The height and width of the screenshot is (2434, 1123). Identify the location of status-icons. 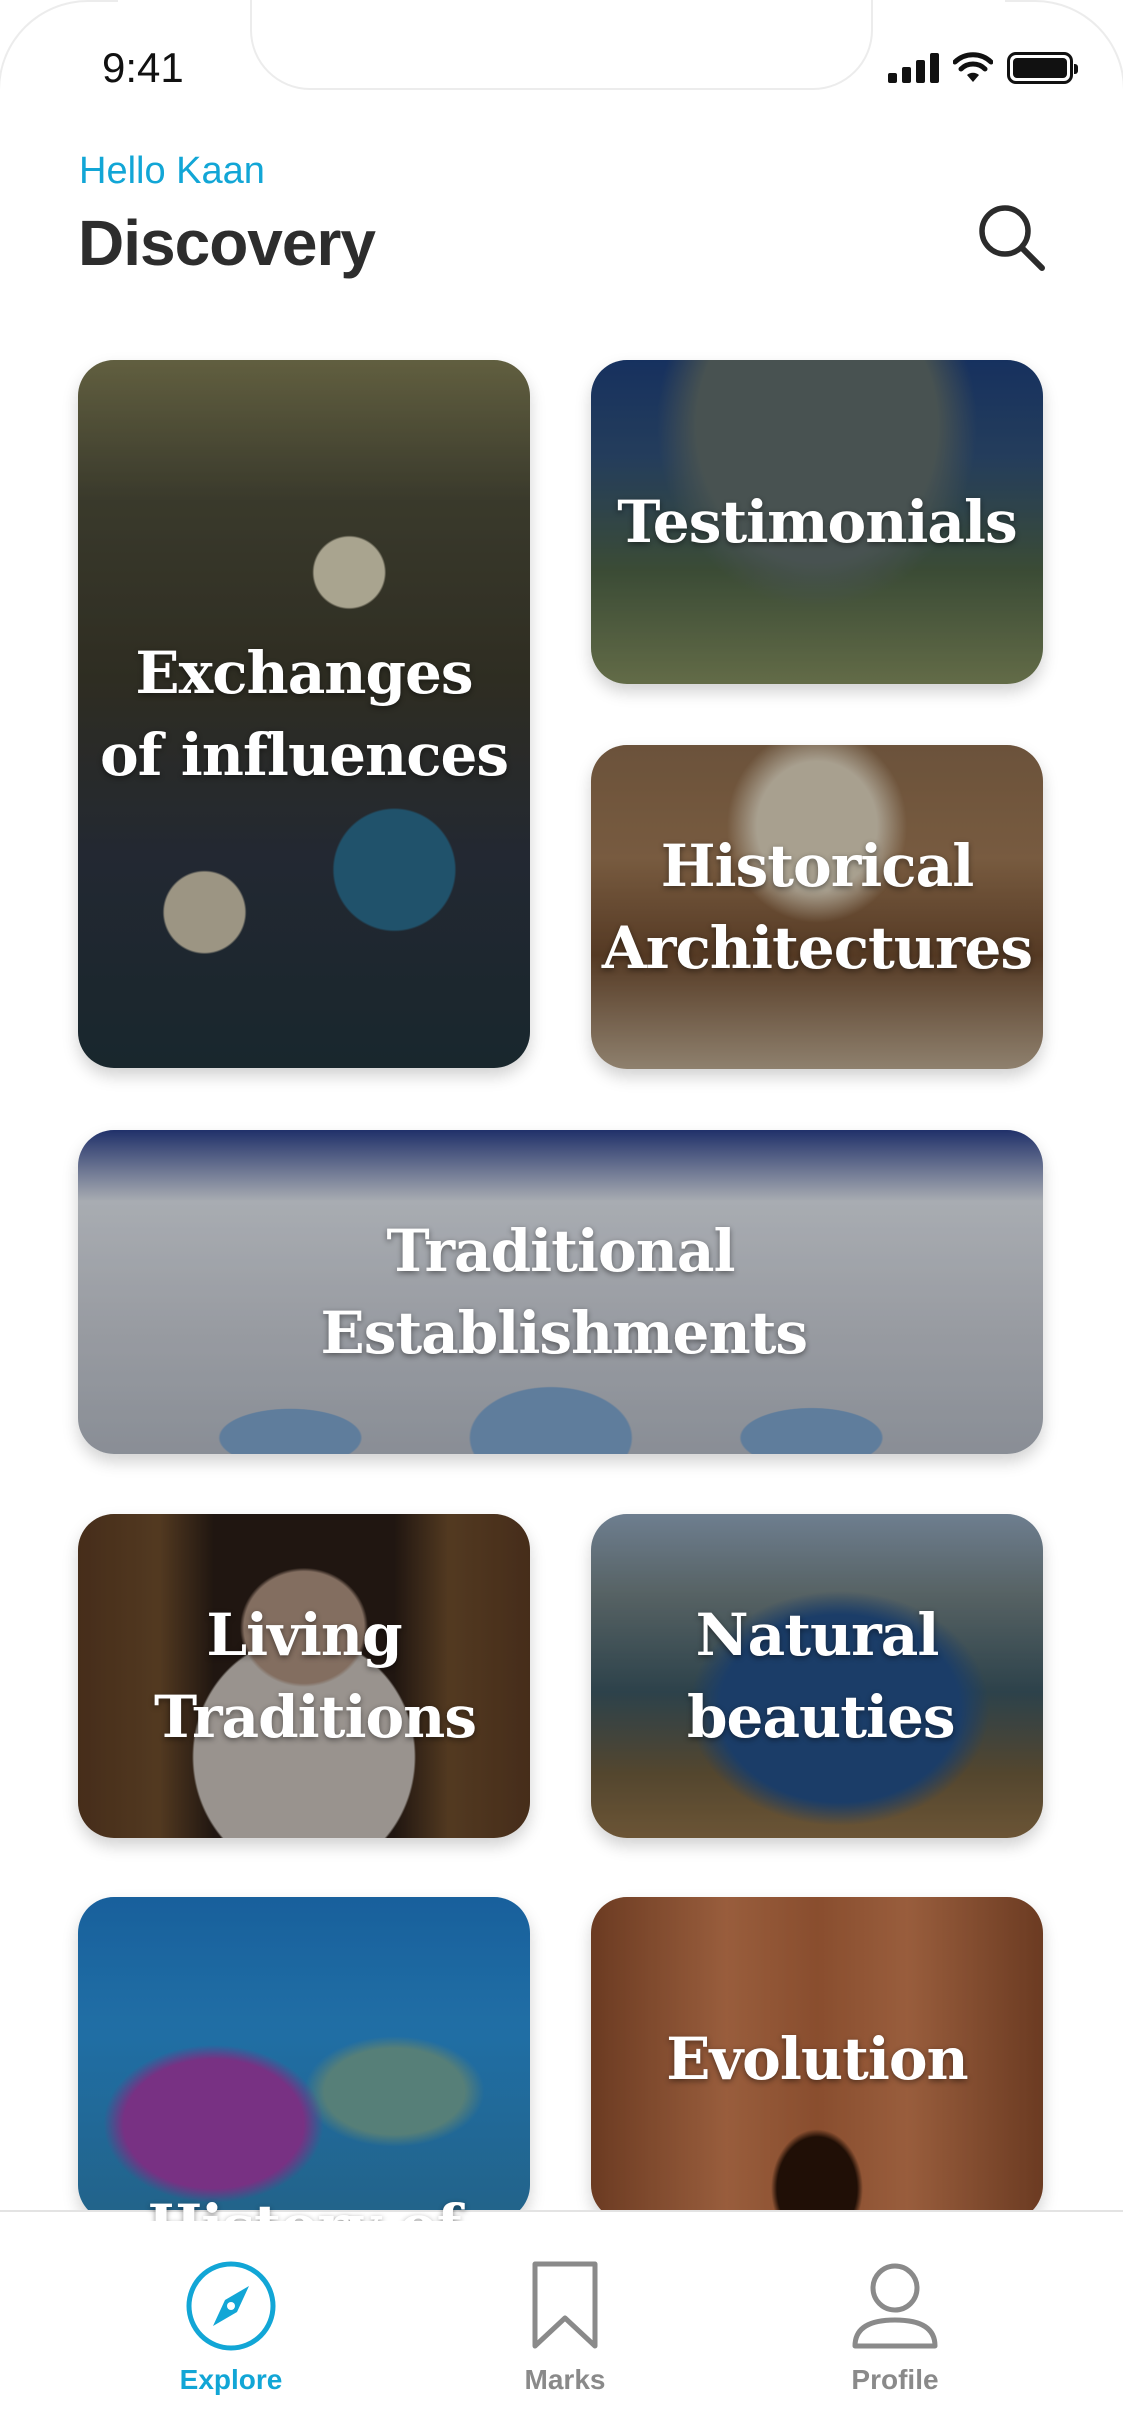
(983, 68).